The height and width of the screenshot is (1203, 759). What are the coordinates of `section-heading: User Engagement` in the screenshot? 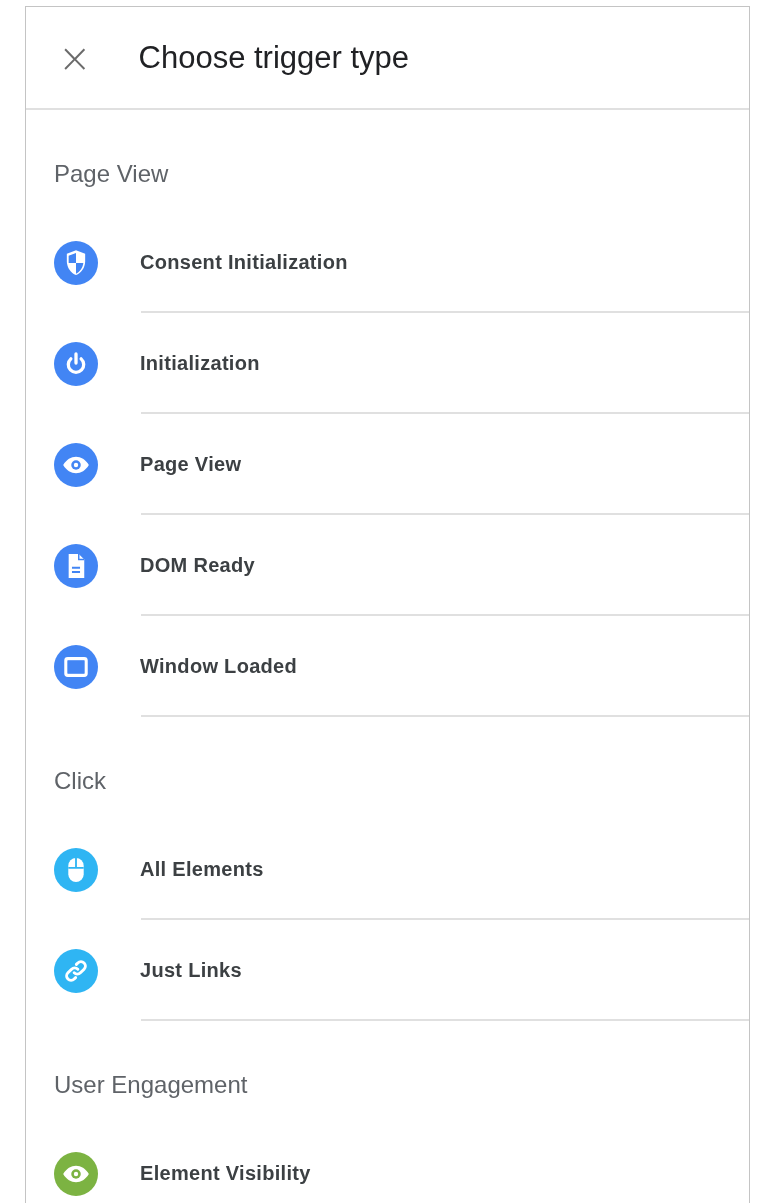 It's located at (151, 1085).